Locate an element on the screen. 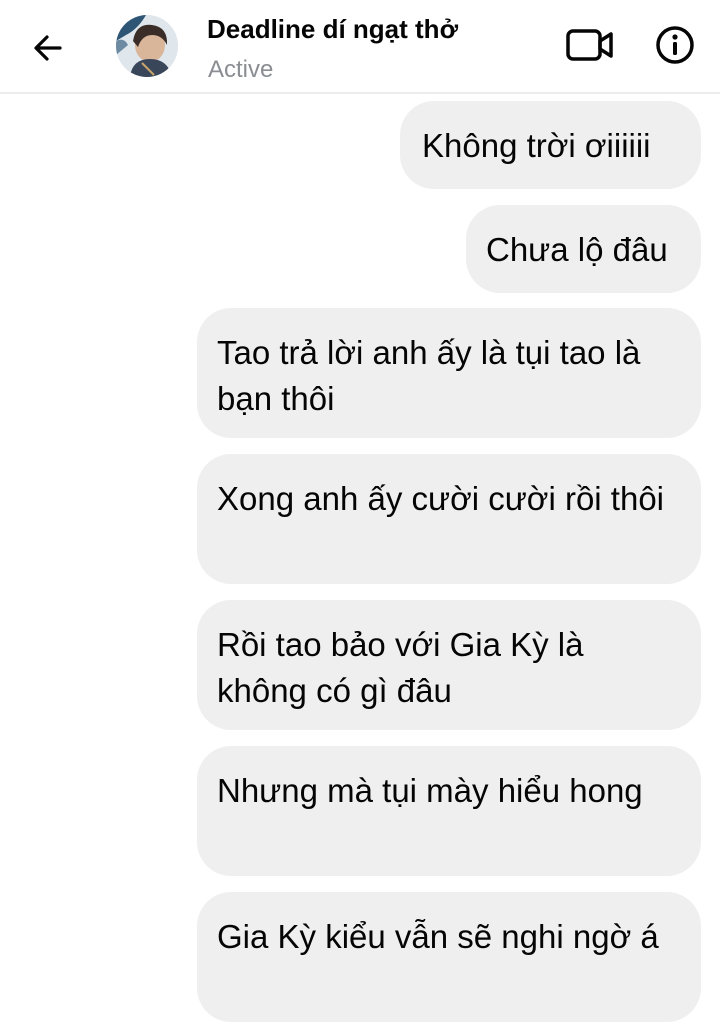 This screenshot has width=720, height=1025. video-camera-icon is located at coordinates (589, 45).